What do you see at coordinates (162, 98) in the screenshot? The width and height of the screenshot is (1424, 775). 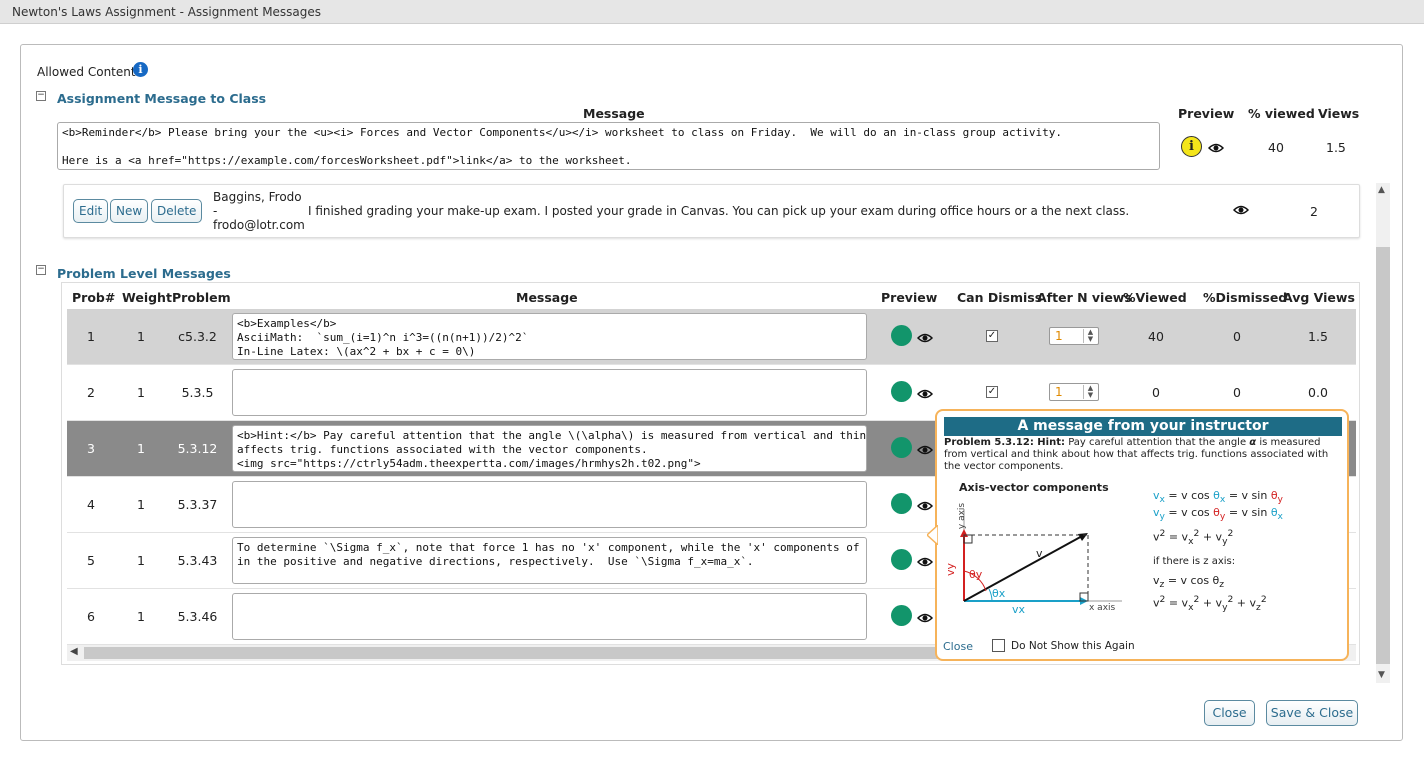 I see `section-title-class: Assignment Message to Class` at bounding box center [162, 98].